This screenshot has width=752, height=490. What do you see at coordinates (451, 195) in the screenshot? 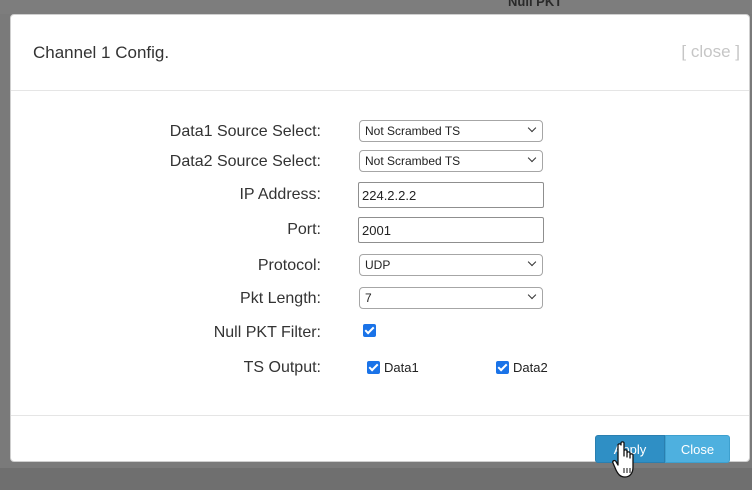
I see `ip-address-input: 224.2.2.2` at bounding box center [451, 195].